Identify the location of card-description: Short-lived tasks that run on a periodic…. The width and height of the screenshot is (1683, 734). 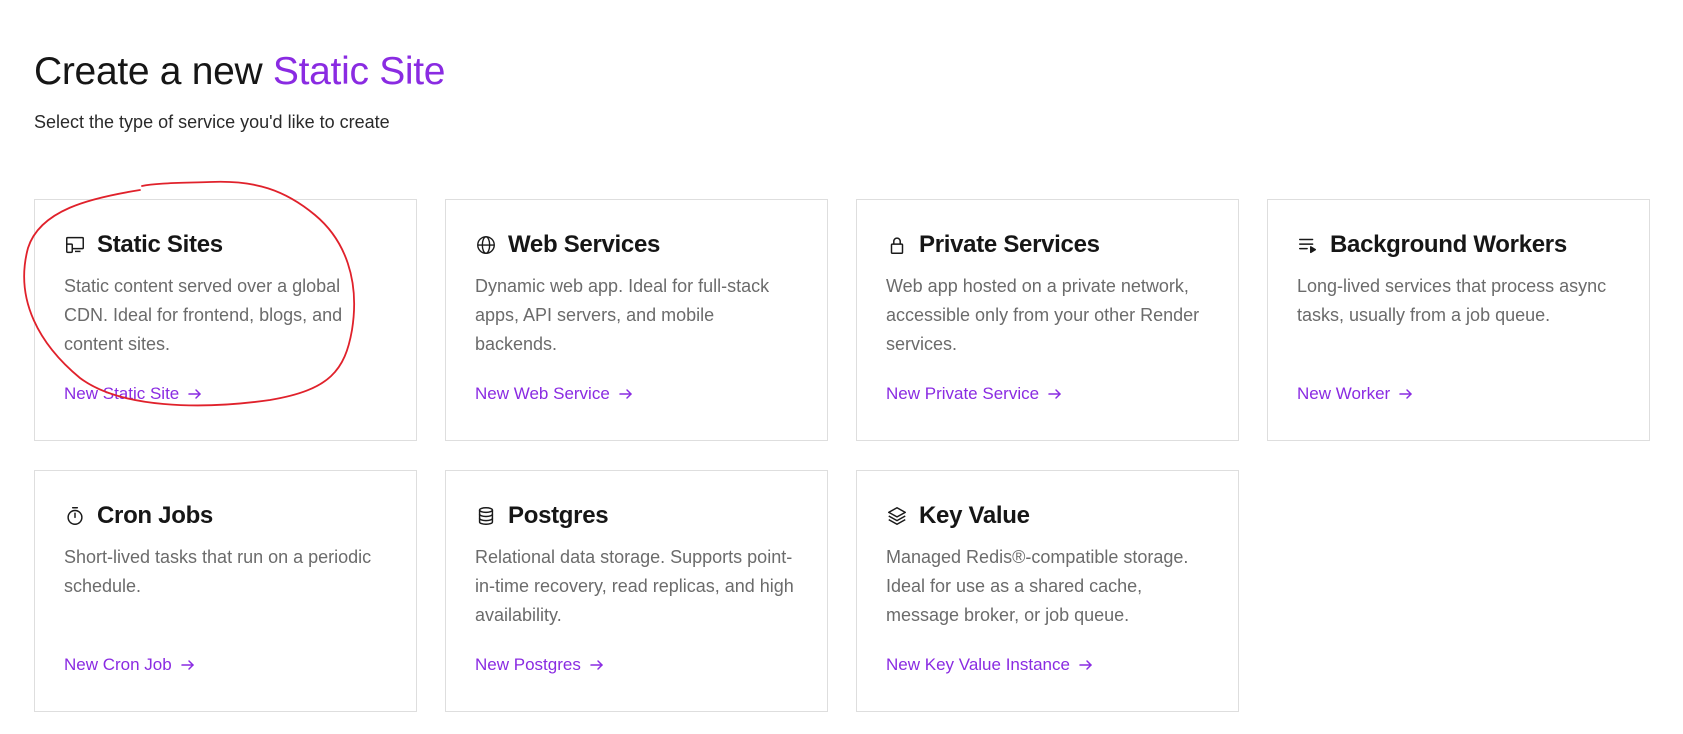
(218, 571).